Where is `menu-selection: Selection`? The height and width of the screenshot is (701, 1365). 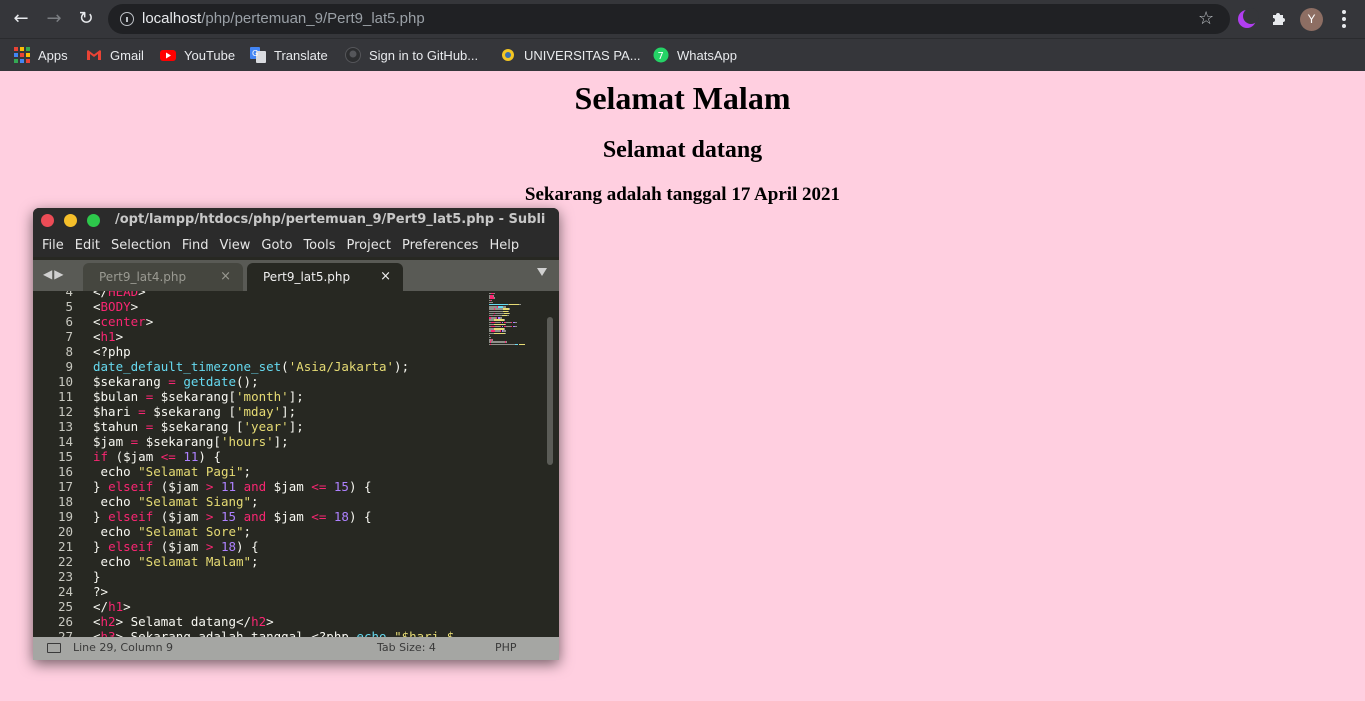 menu-selection: Selection is located at coordinates (141, 245).